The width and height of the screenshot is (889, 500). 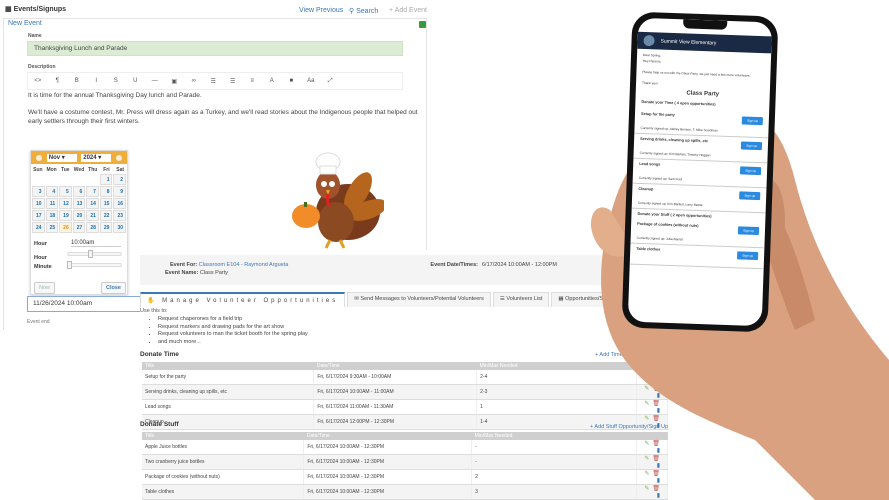 I want to click on table-cell: Fri, 6/17/2024 10:00AM - 11:00AM, so click(x=395, y=392).